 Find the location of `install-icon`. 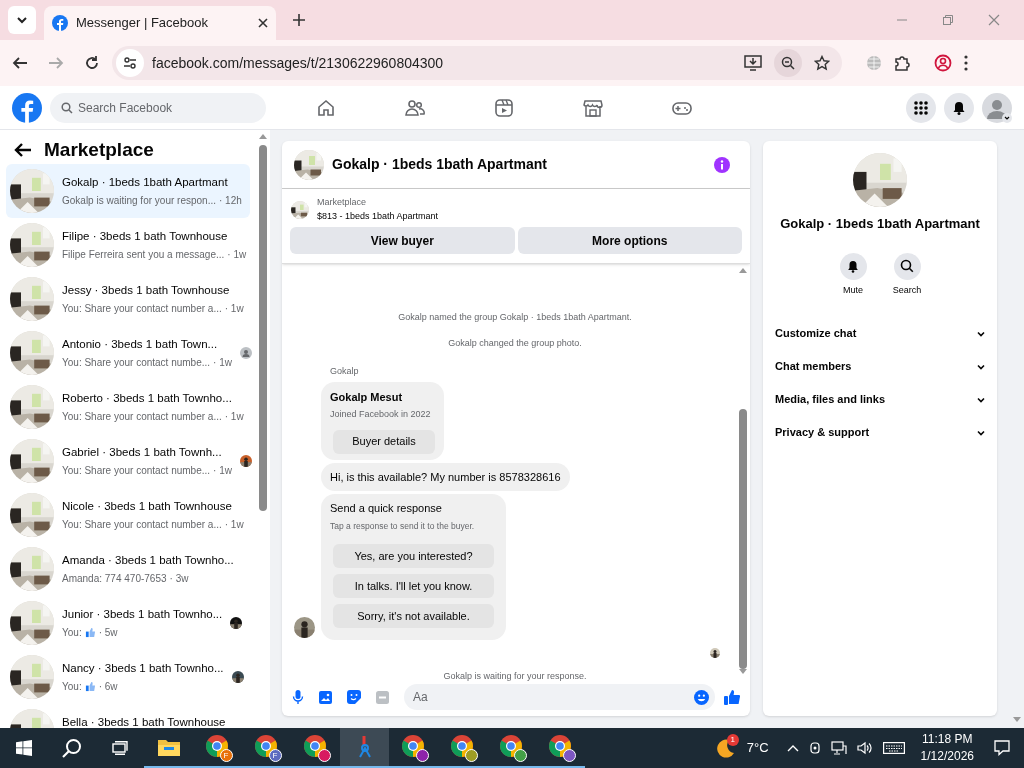

install-icon is located at coordinates (753, 63).